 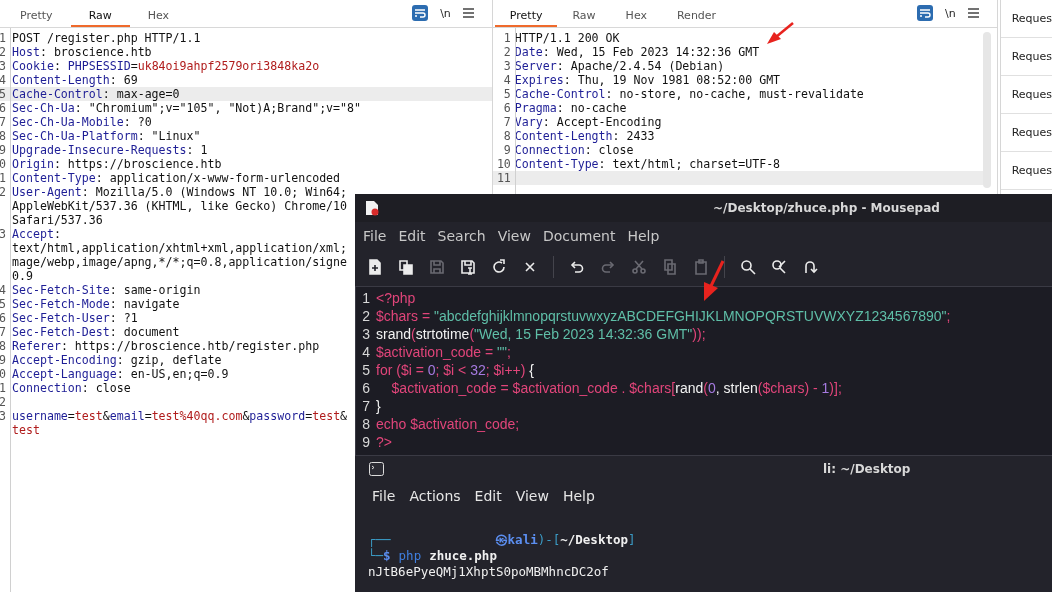 What do you see at coordinates (22, 276) in the screenshot?
I see `code-line: 0.9` at bounding box center [22, 276].